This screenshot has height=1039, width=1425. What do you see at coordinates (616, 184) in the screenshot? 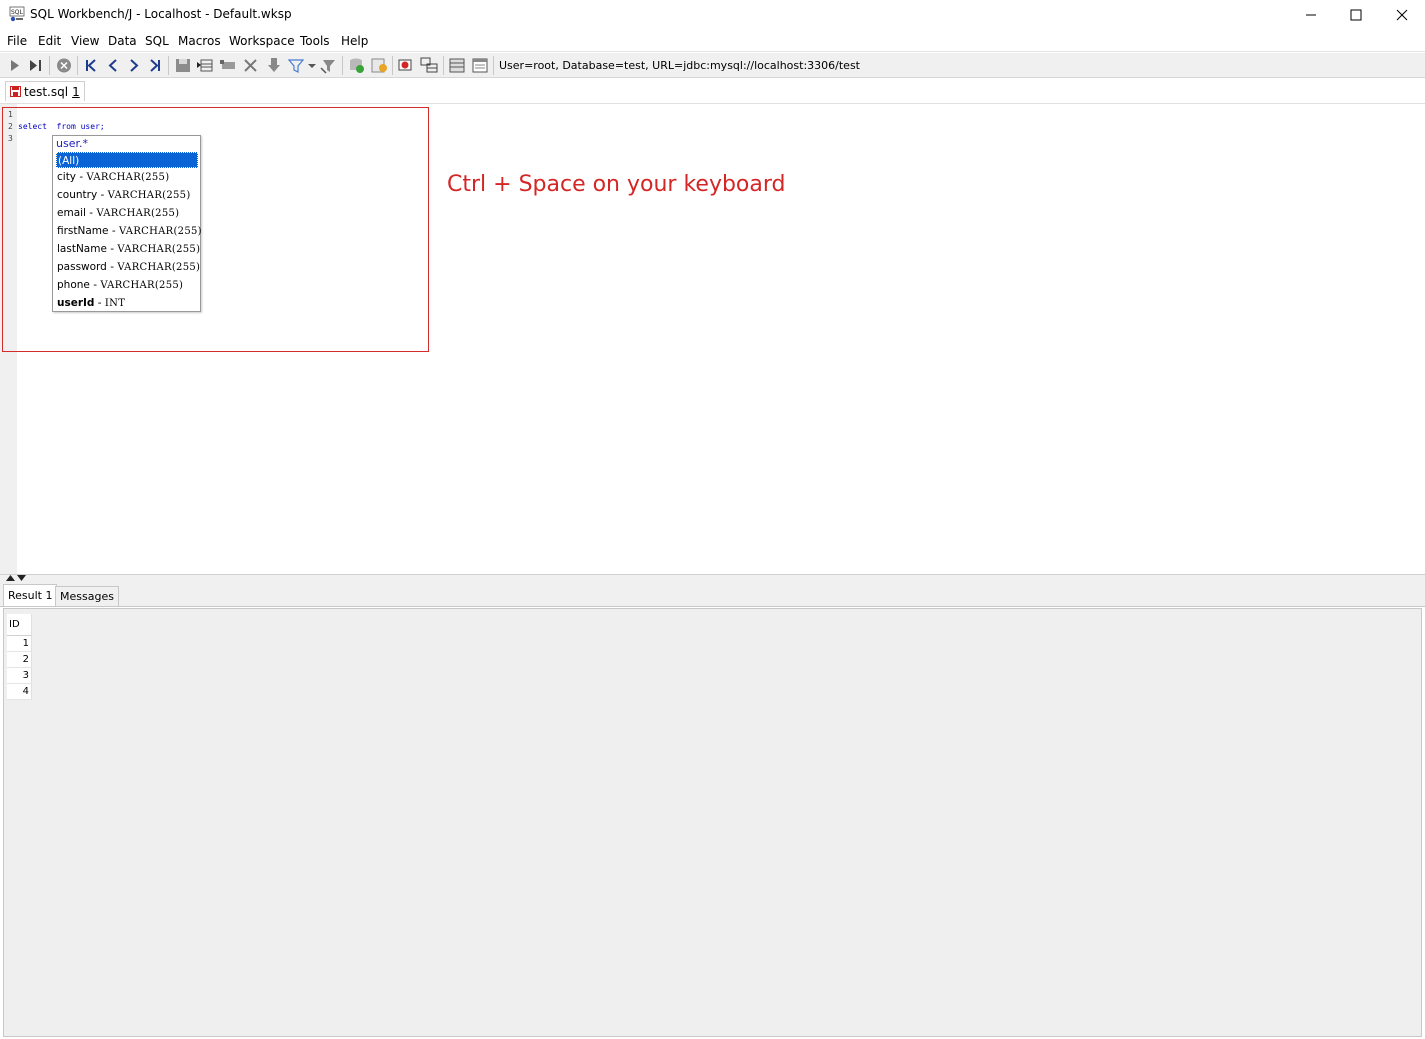
I see `annotation-text: Ctrl + Space on your keyboard` at bounding box center [616, 184].